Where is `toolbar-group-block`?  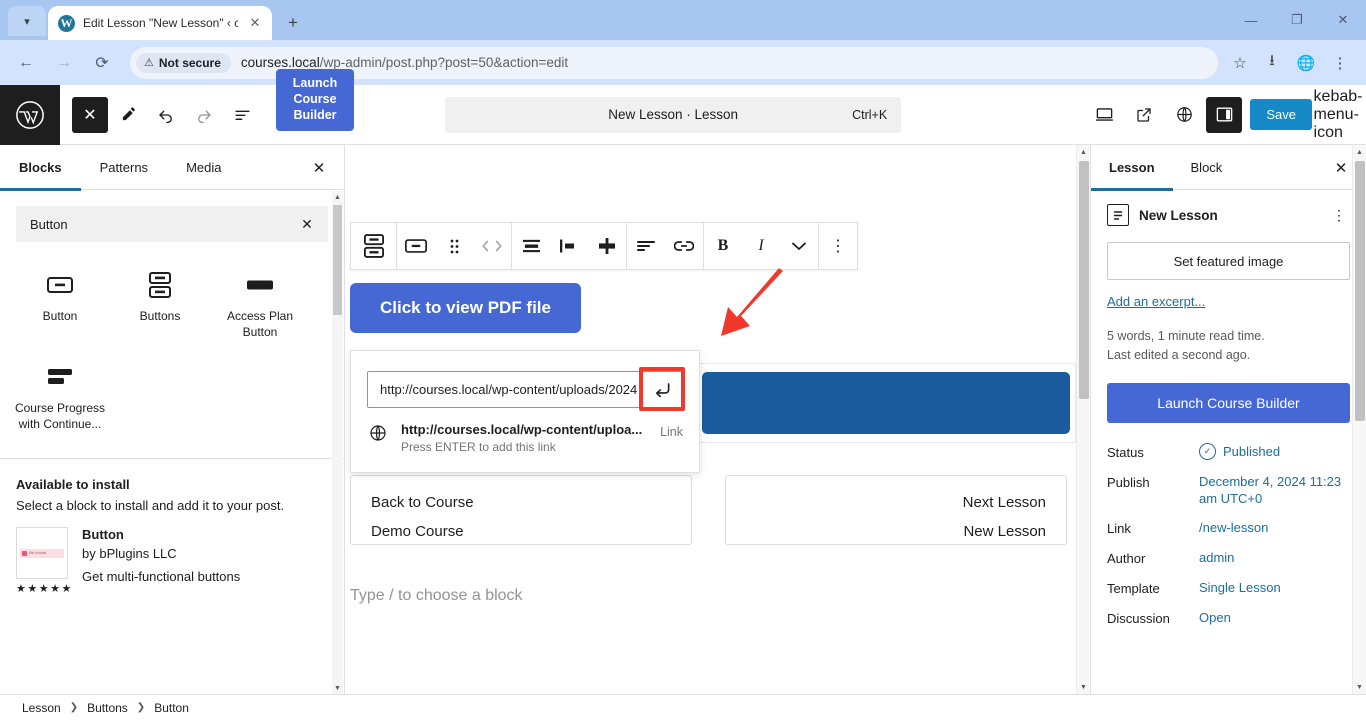
toolbar-group-block is located at coordinates (454, 246).